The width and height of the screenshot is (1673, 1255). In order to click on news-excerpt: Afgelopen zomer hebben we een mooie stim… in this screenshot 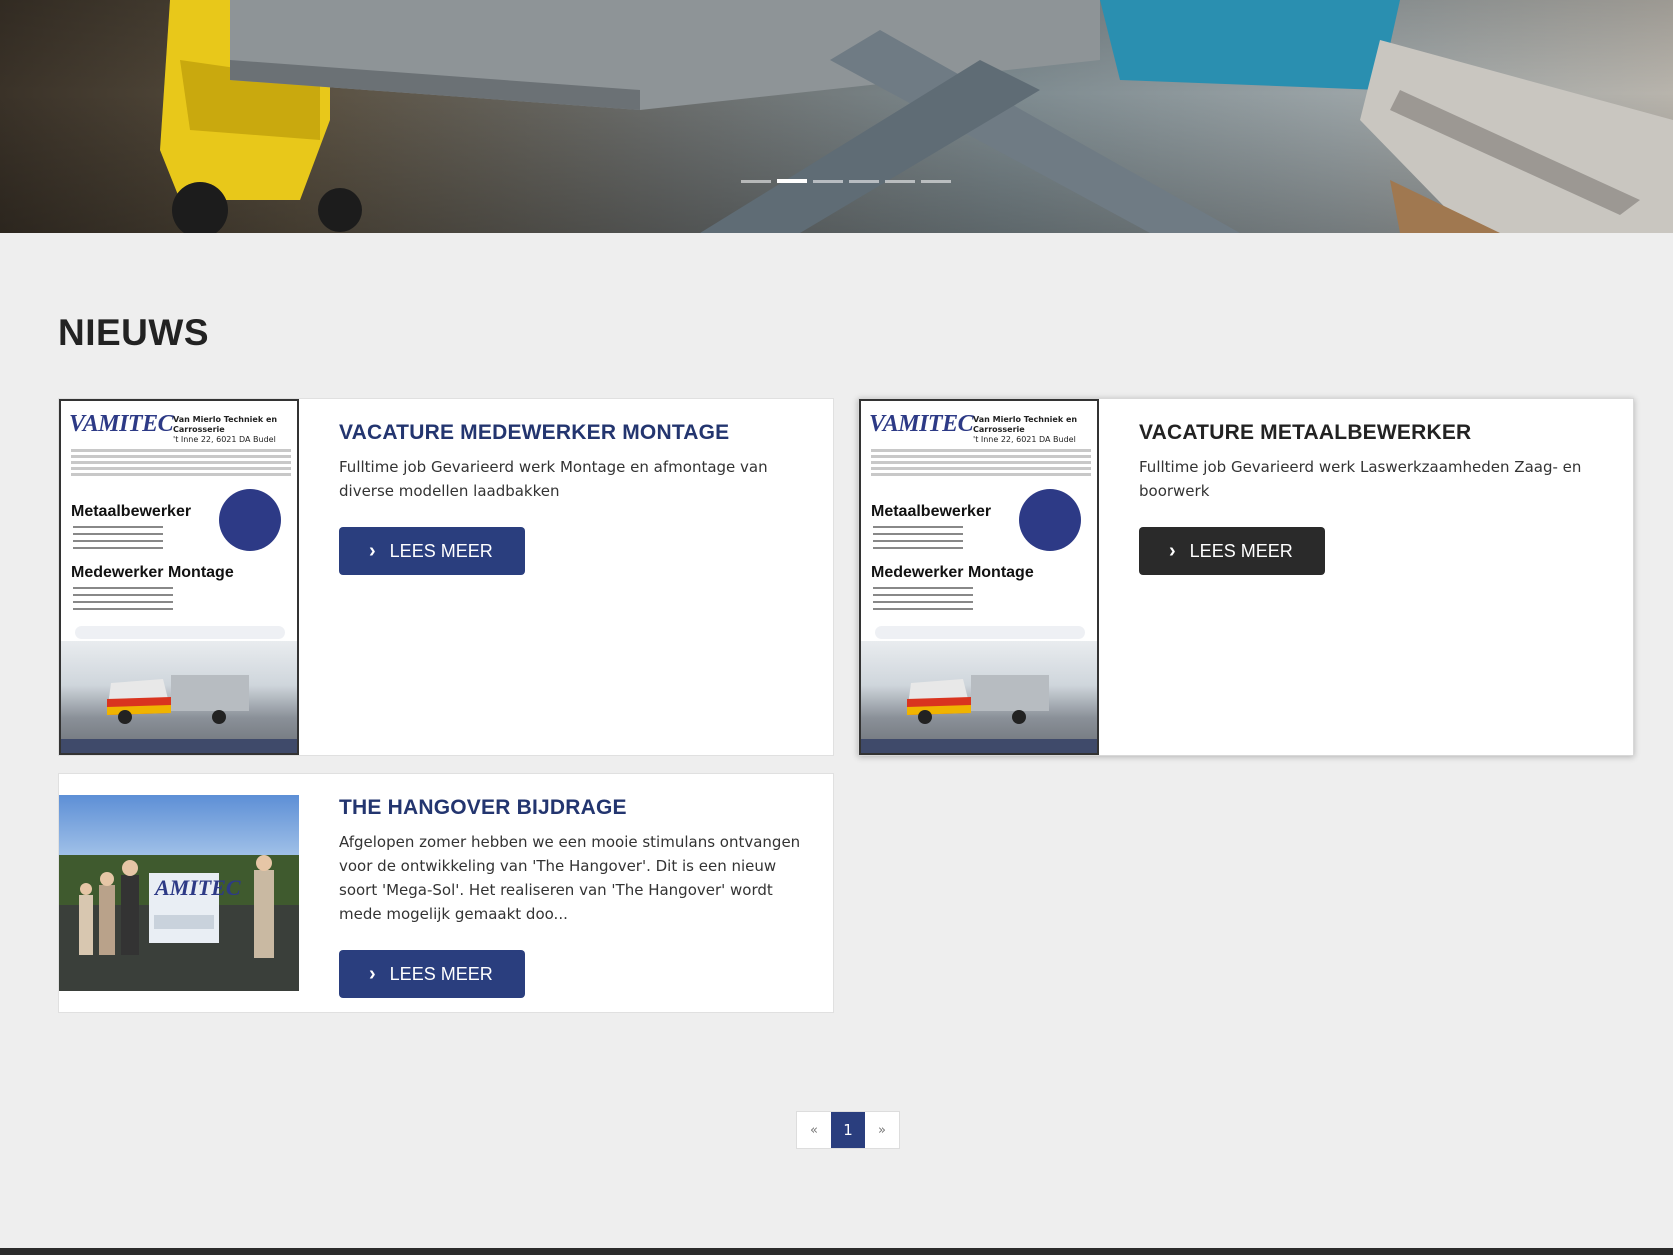, I will do `click(570, 878)`.